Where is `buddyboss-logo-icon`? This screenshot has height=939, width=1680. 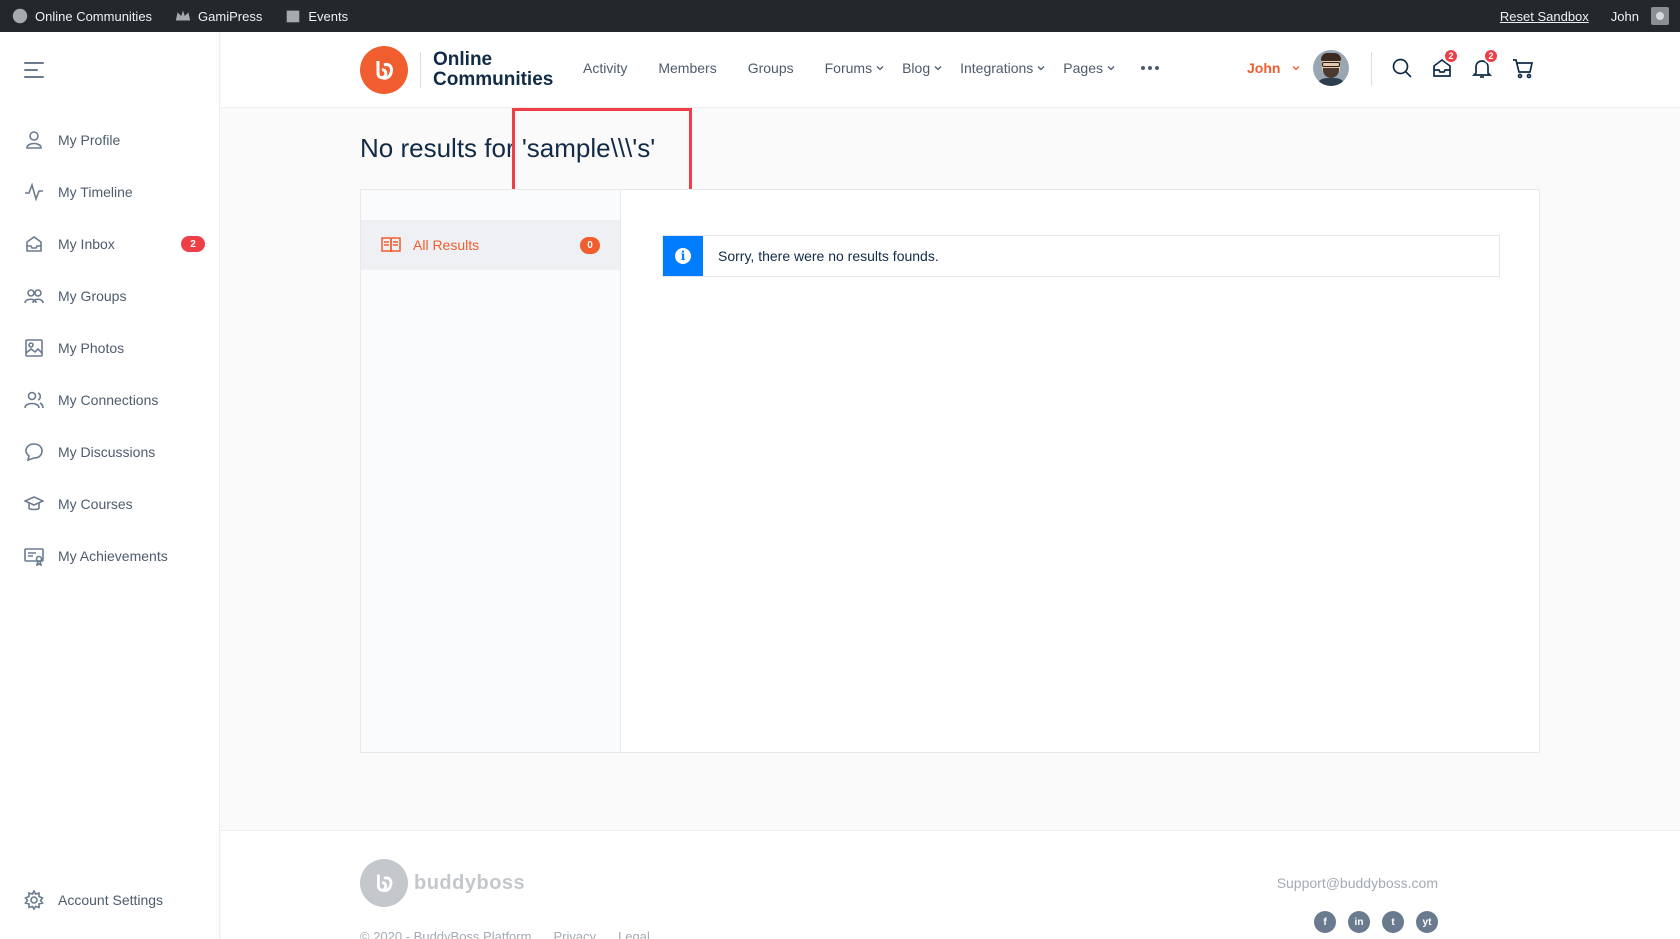
buddyboss-logo-icon is located at coordinates (384, 883).